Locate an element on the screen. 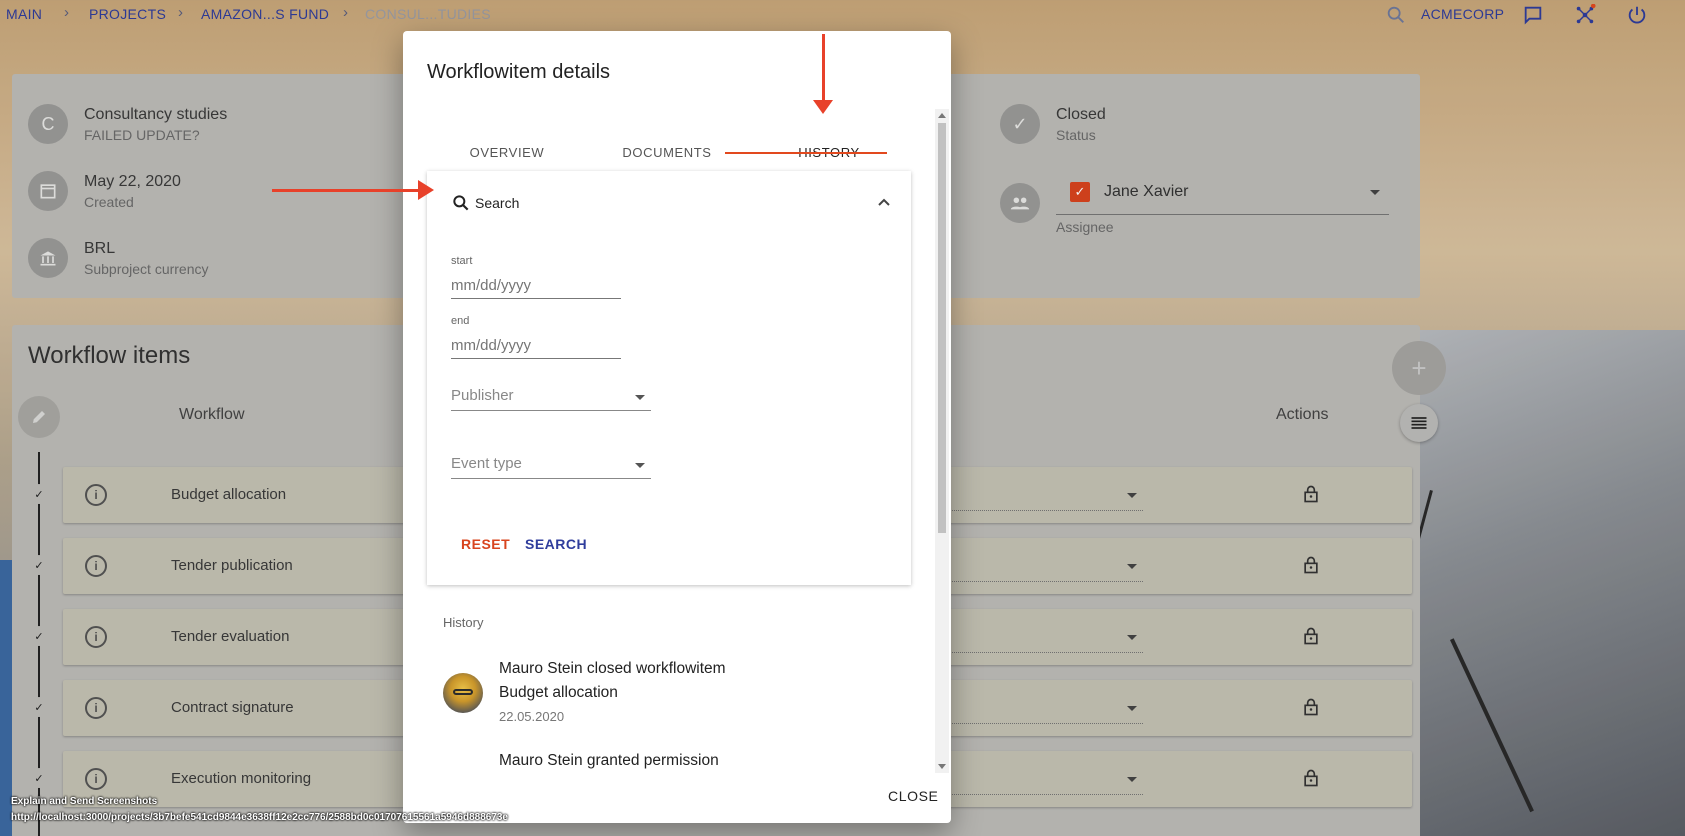 The width and height of the screenshot is (1685, 836). avatar is located at coordinates (463, 693).